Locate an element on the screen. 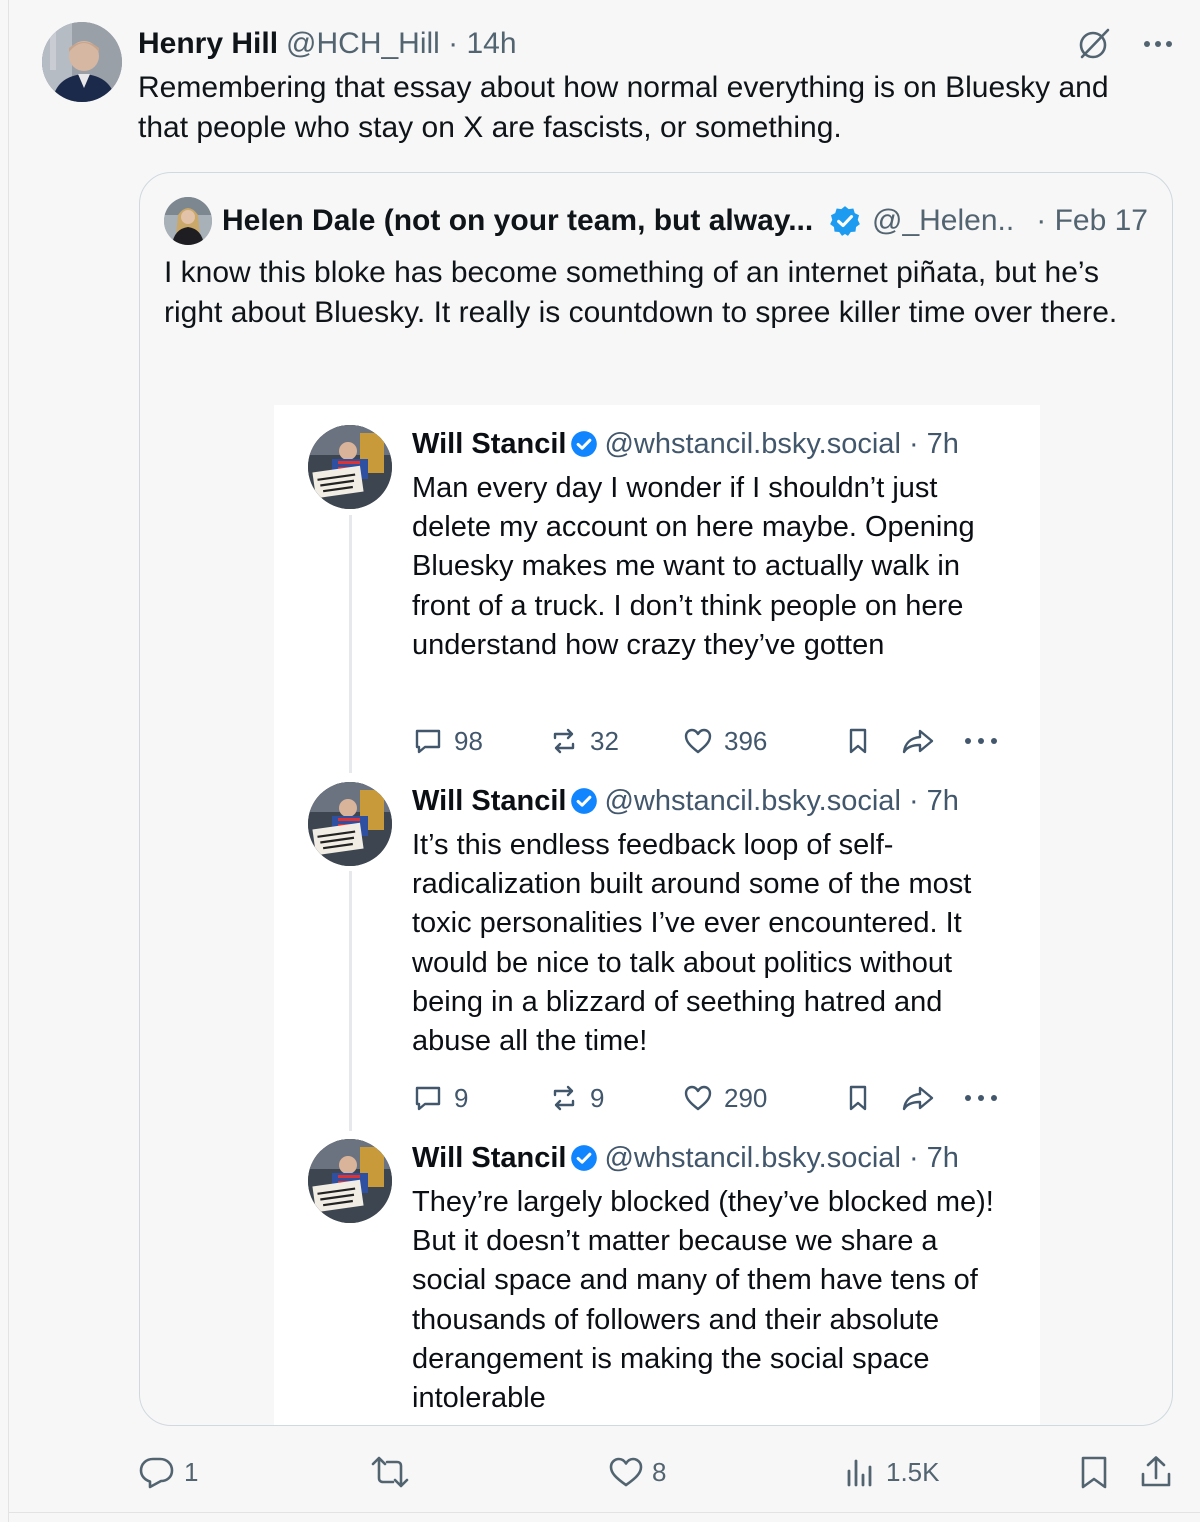 This screenshot has height=1522, width=1200. quote-date: · Feb 17 is located at coordinates (1092, 221).